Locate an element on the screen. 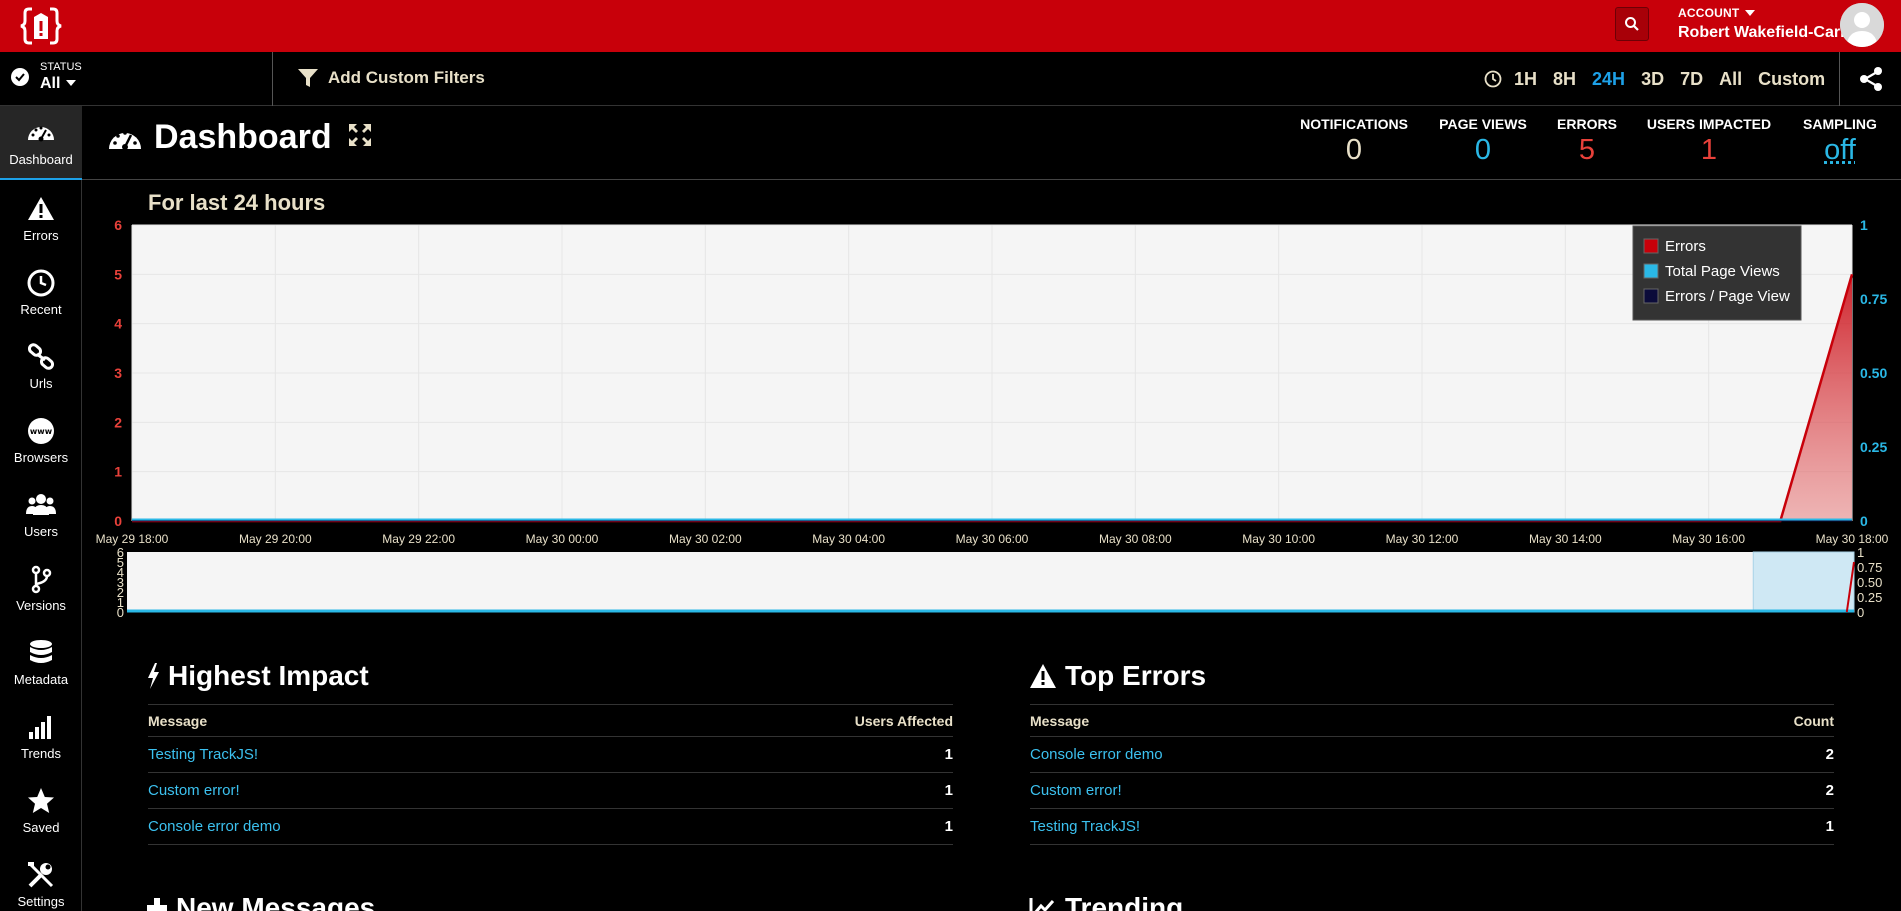 This screenshot has height=911, width=1901. sidebar-item-dashboard: Dashboard is located at coordinates (41, 143).